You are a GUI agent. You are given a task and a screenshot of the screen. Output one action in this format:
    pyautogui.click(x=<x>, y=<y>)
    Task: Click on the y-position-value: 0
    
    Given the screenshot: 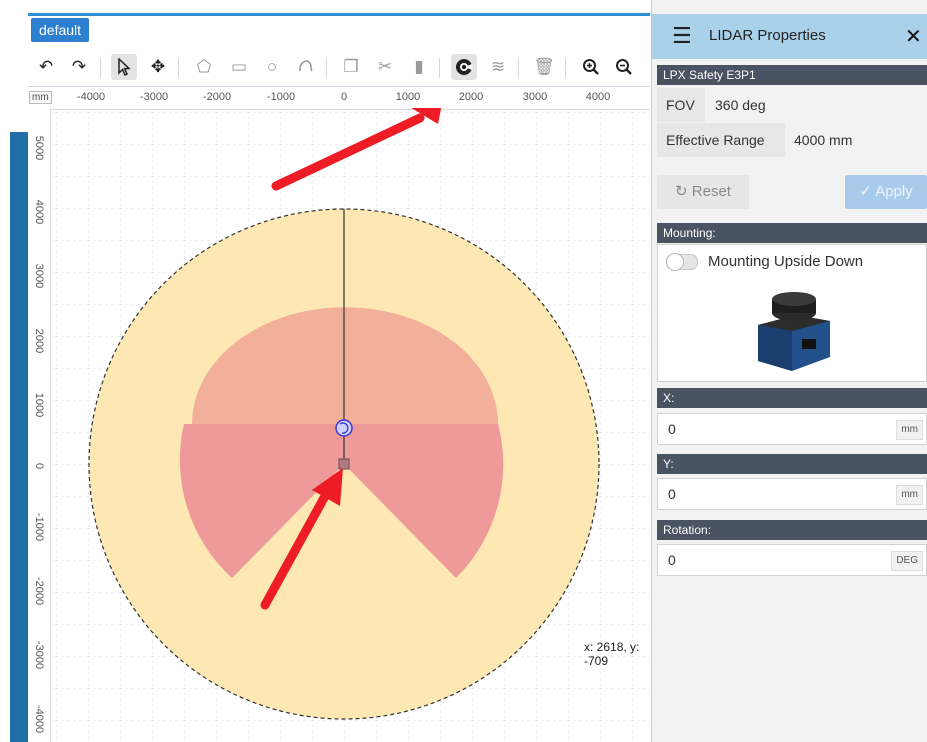 What is the action you would take?
    pyautogui.click(x=672, y=494)
    